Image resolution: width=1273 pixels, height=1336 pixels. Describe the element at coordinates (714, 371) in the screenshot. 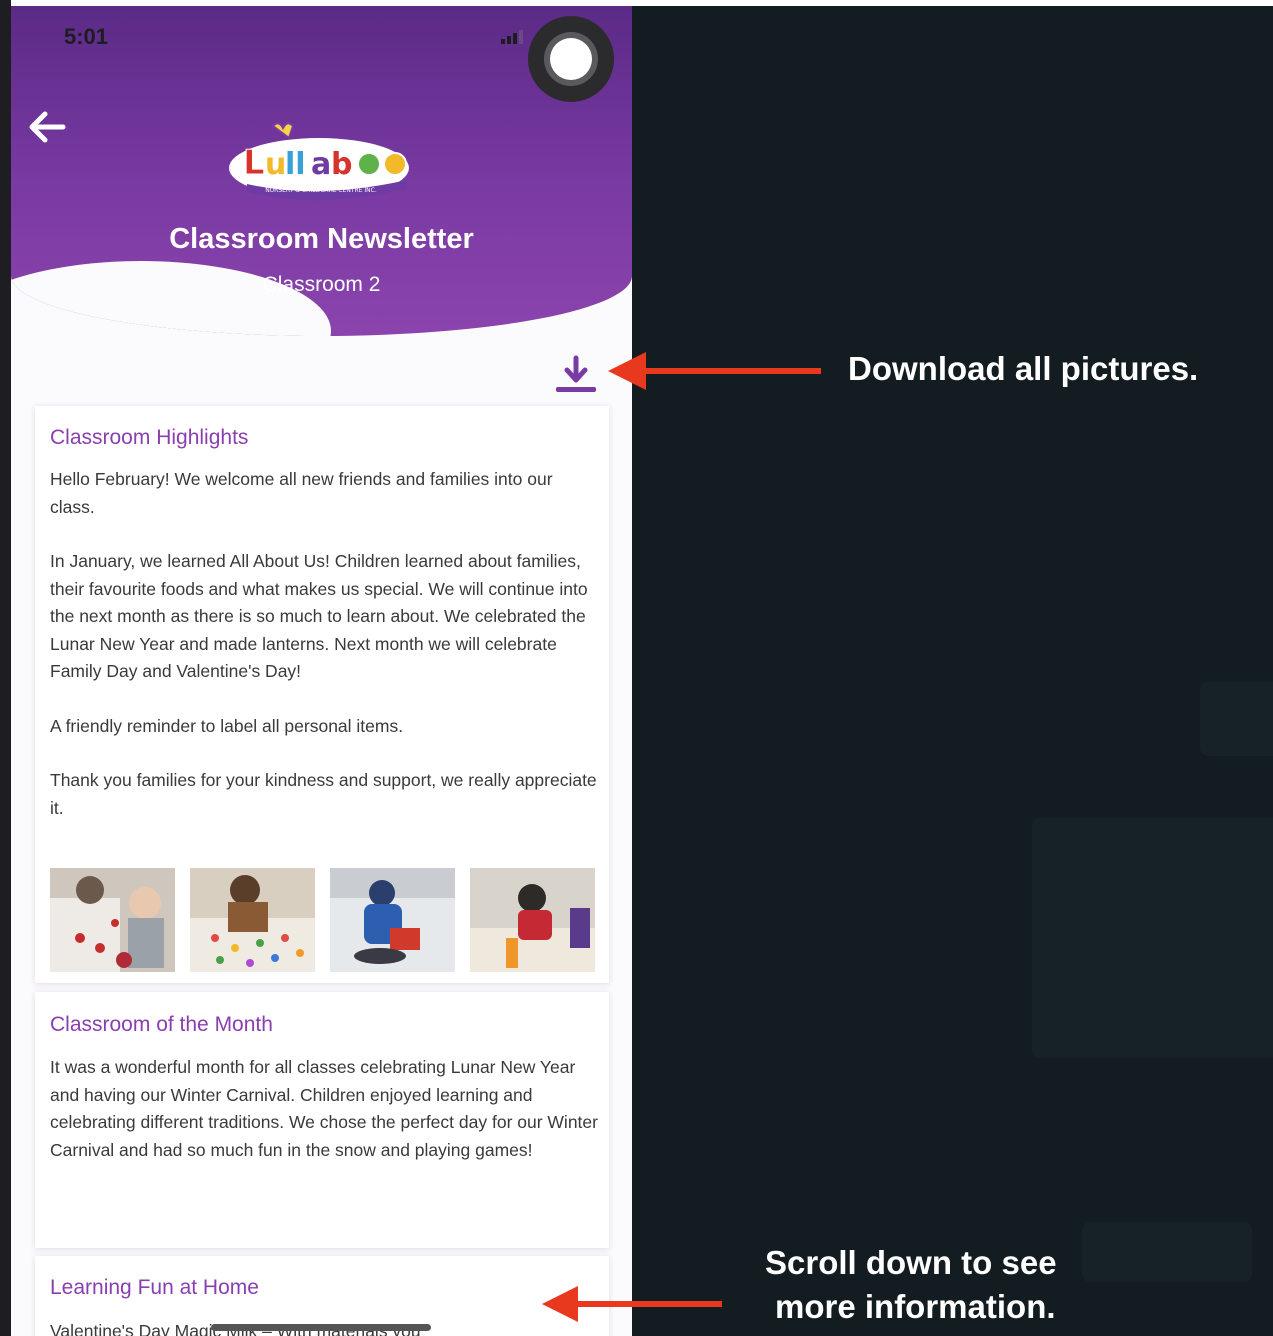

I see `annotation-arrow-download` at that location.